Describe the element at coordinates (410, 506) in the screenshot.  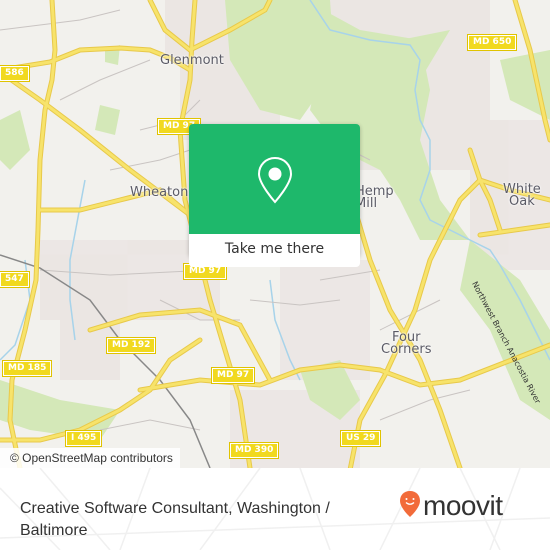
I see `moovit-pin-icon` at that location.